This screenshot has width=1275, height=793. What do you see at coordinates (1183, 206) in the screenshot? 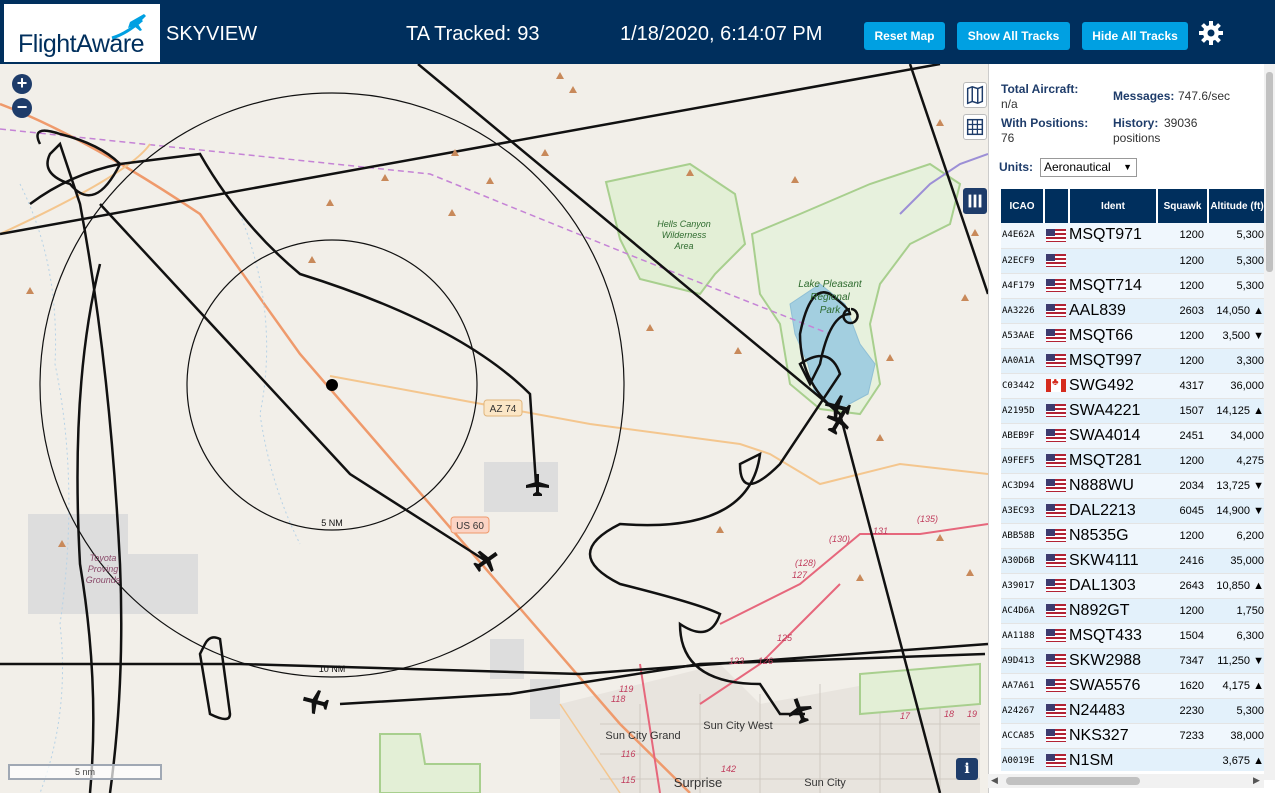
I see `column-squawk: Squawk` at bounding box center [1183, 206].